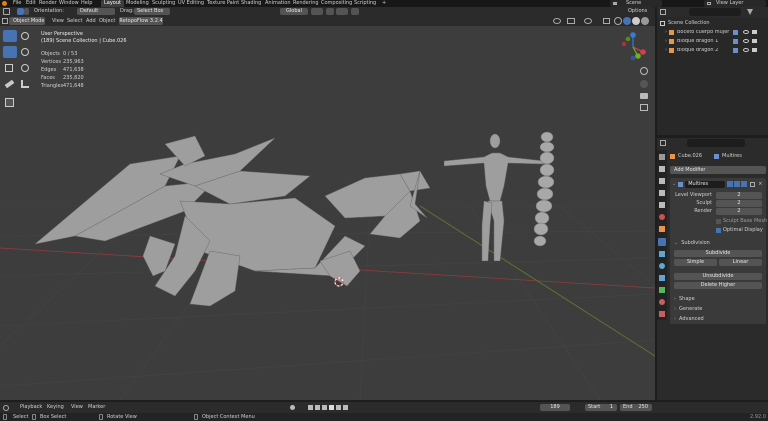 The width and height of the screenshot is (768, 421). Describe the element at coordinates (25, 84) in the screenshot. I see `measure-tool-icon` at that location.